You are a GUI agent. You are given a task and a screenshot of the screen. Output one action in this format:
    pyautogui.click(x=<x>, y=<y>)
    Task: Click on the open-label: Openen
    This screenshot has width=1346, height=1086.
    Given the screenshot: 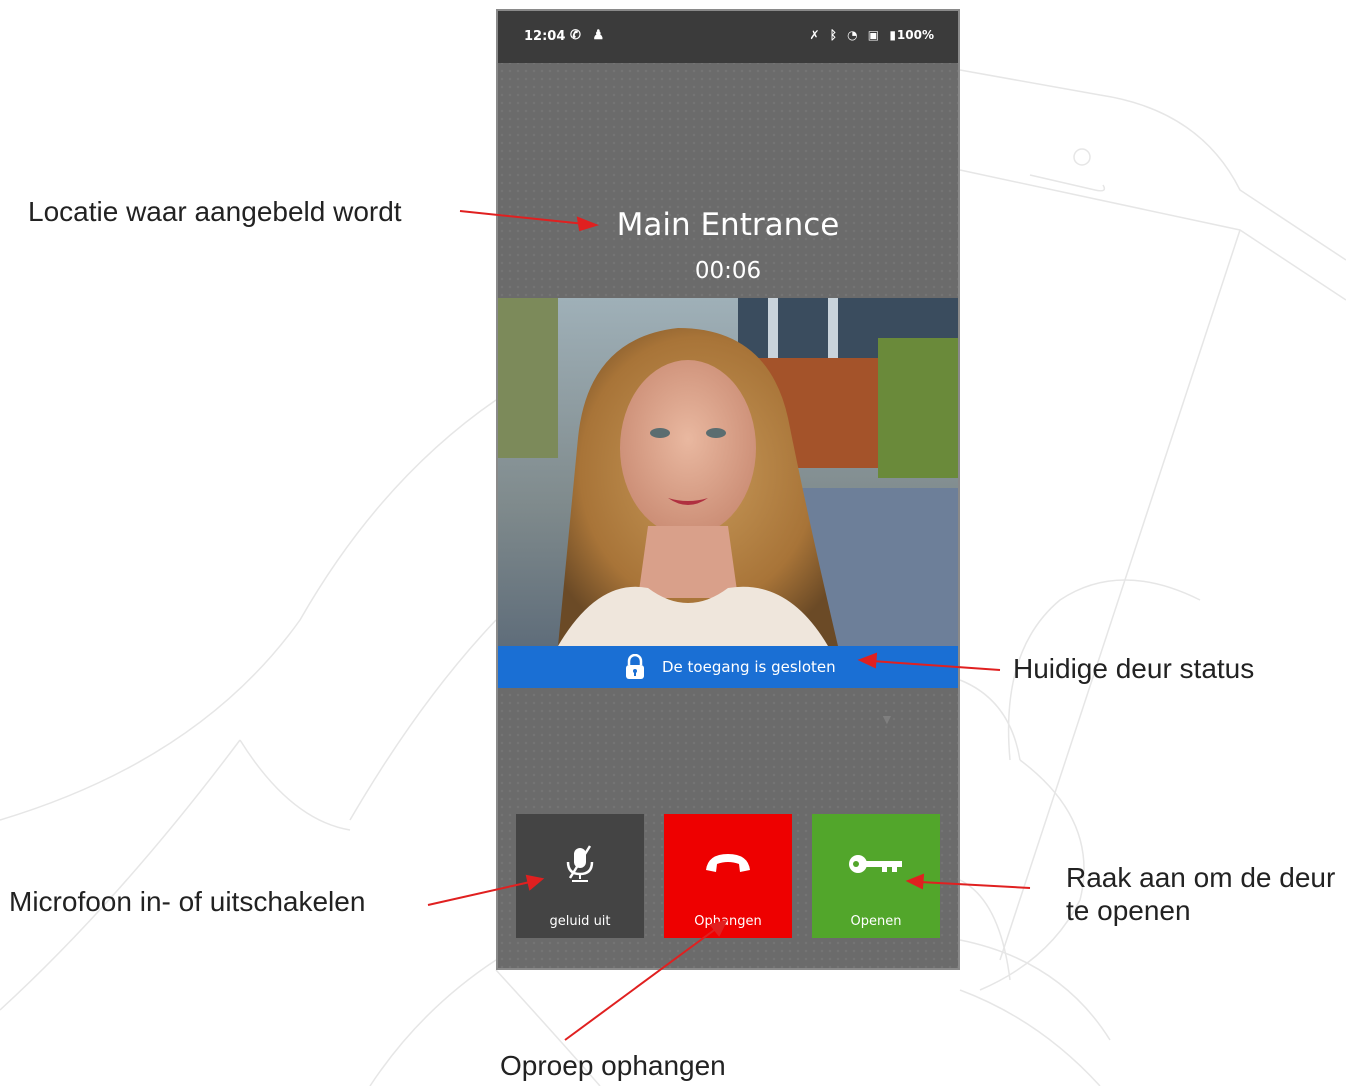 What is the action you would take?
    pyautogui.click(x=876, y=921)
    